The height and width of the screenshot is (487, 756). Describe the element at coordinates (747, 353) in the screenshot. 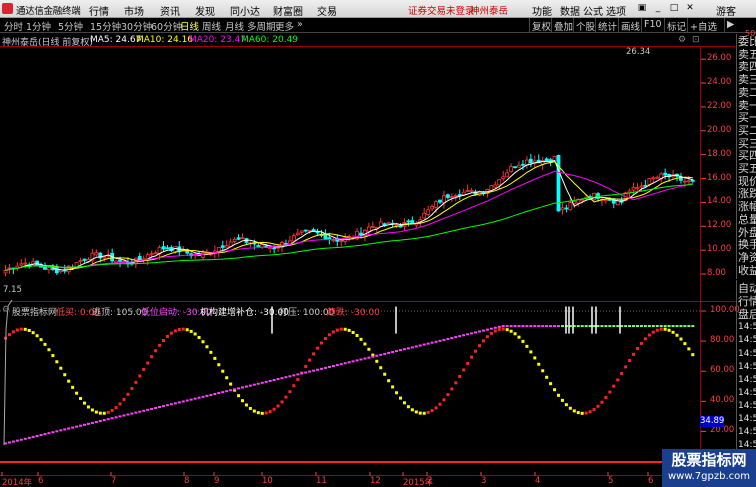

I see `tick-row-5: 14:50` at that location.